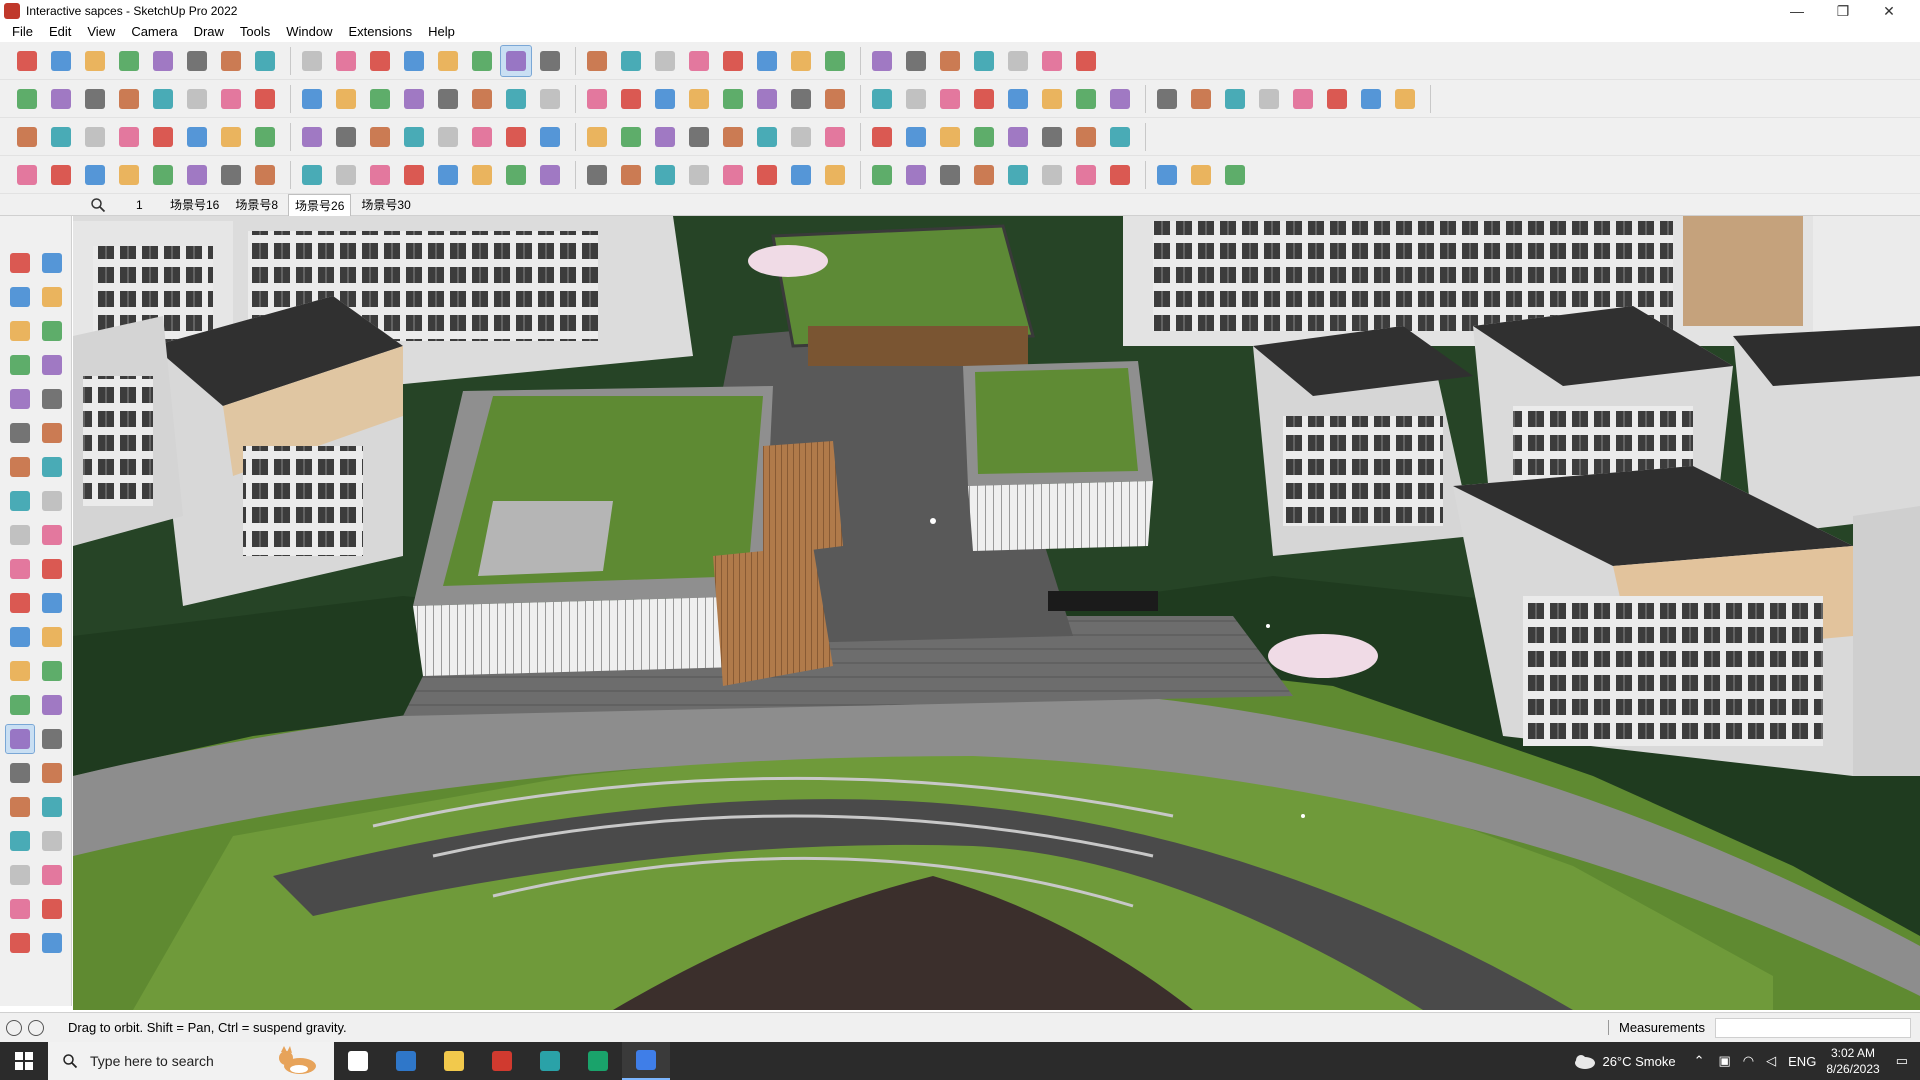  Describe the element at coordinates (835, 175) in the screenshot. I see `bridge-icon` at that location.